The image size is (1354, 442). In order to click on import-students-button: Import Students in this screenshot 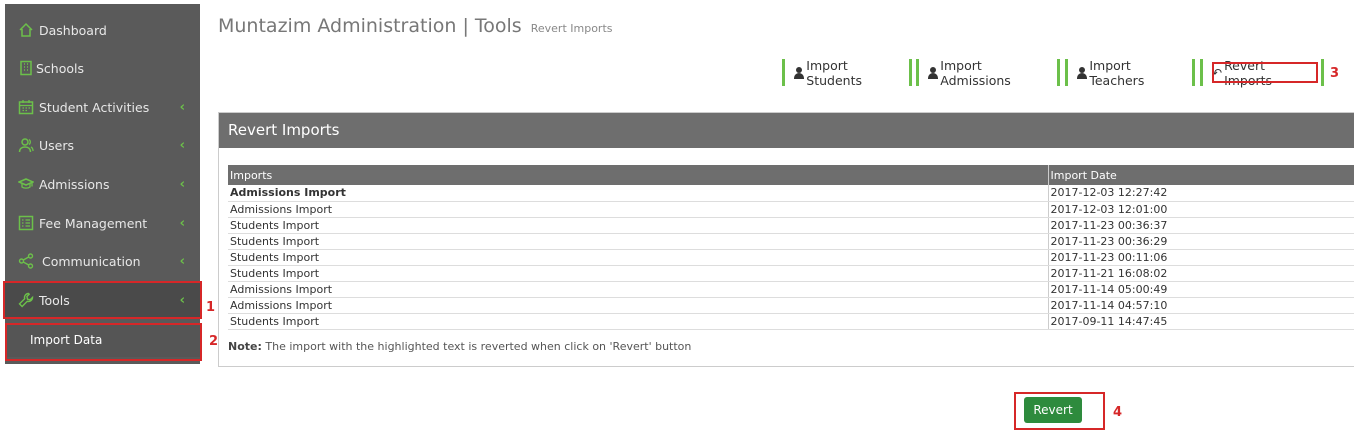, I will do `click(847, 72)`.